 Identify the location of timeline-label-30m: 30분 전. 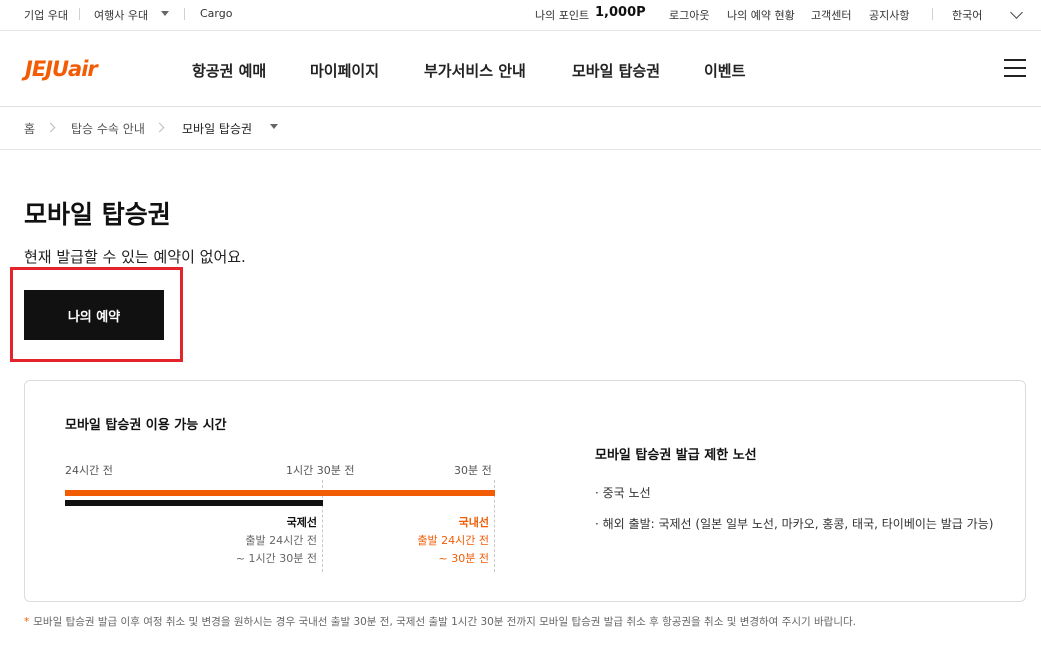
(473, 470).